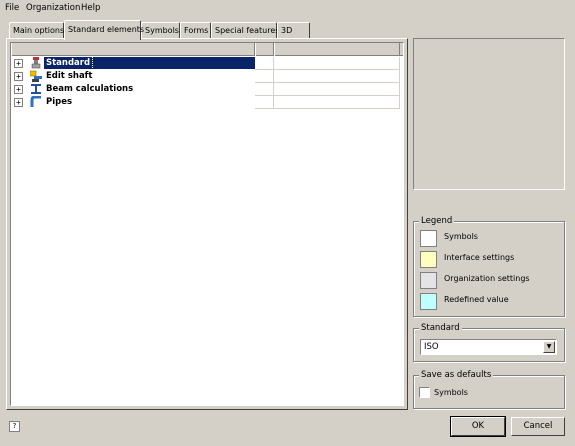  I want to click on tab-symbols: Symbols, so click(160, 30).